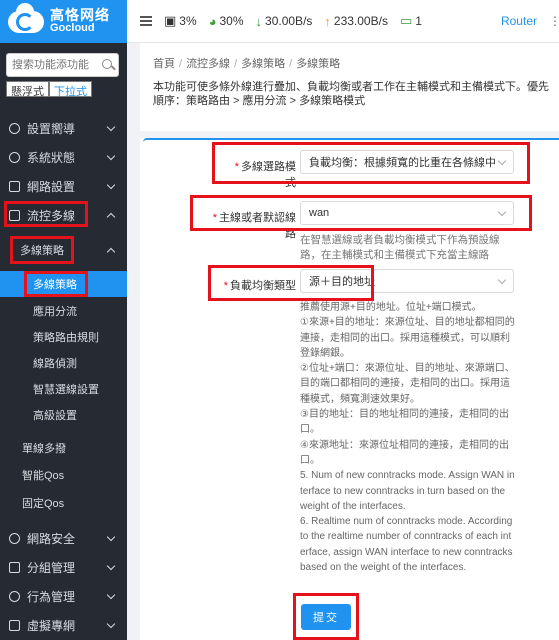 Image resolution: width=559 pixels, height=640 pixels. What do you see at coordinates (51, 128) in the screenshot?
I see `sidebar-item-label: 設置嚮導` at bounding box center [51, 128].